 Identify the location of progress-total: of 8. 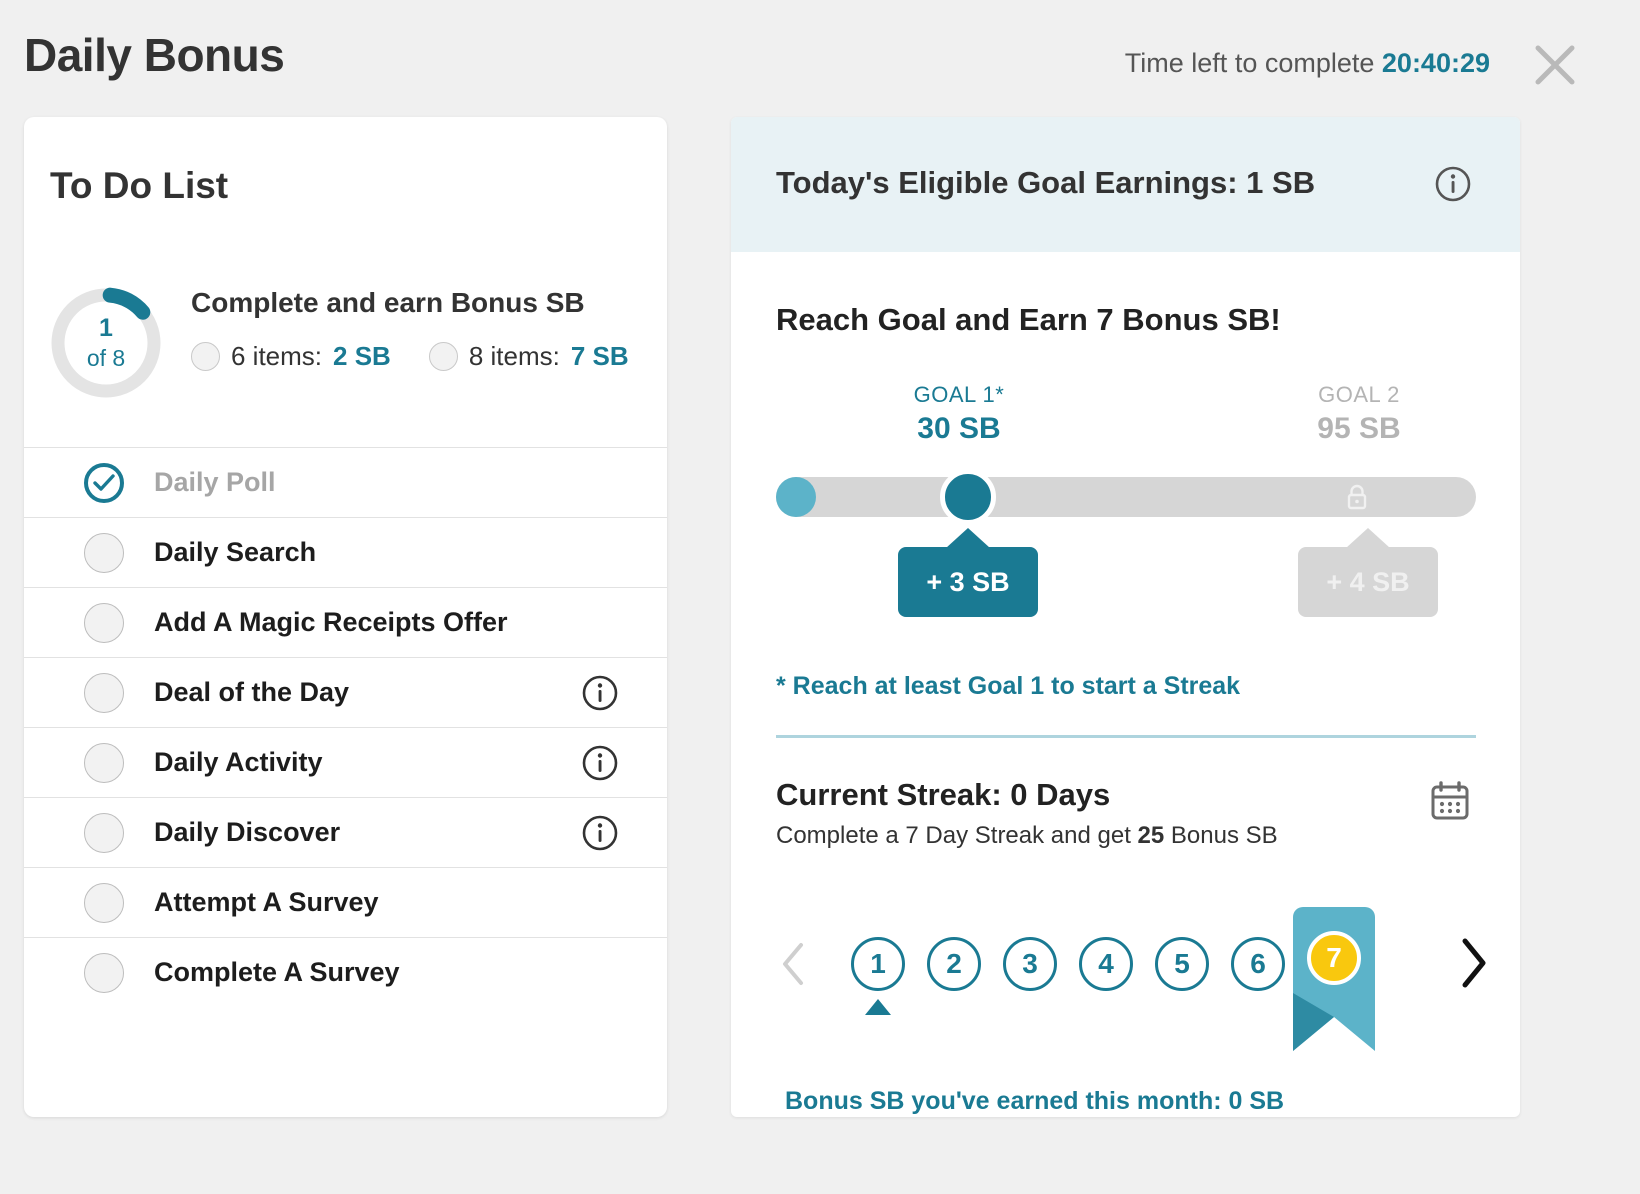
(106, 358).